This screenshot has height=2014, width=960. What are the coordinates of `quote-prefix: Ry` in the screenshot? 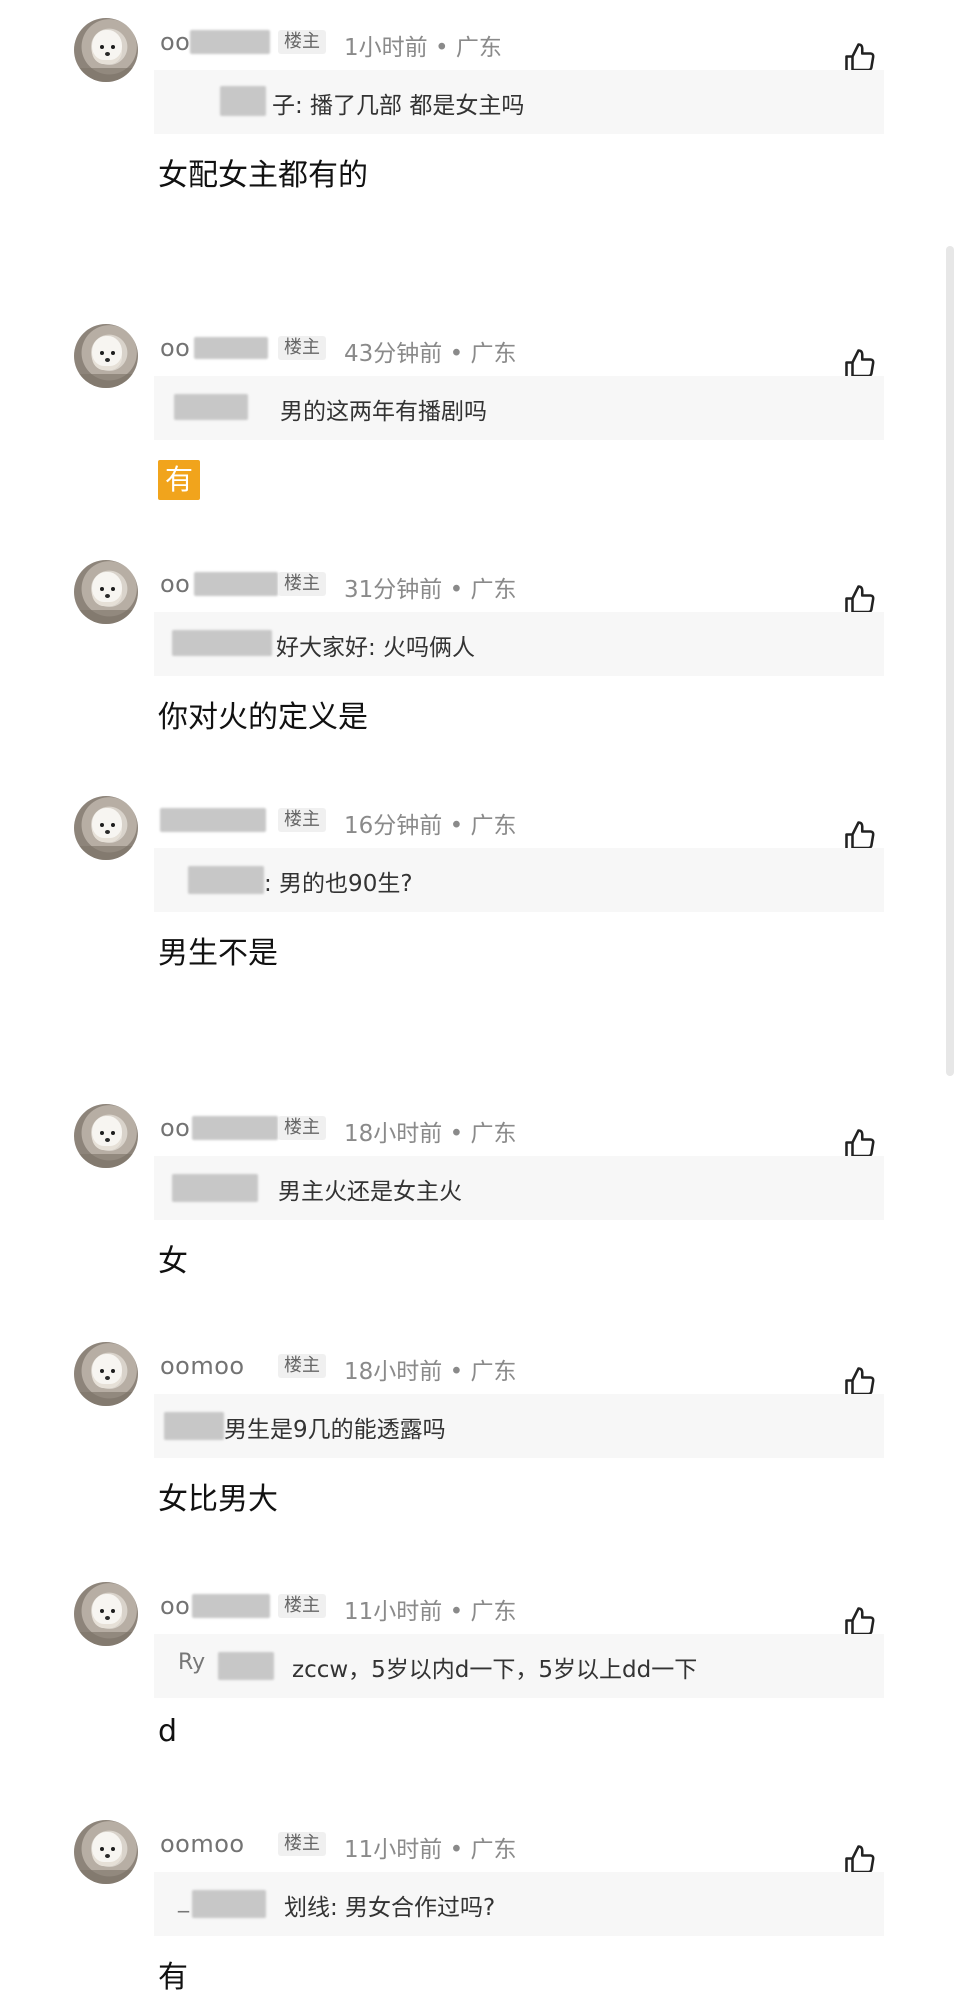 It's located at (192, 1662).